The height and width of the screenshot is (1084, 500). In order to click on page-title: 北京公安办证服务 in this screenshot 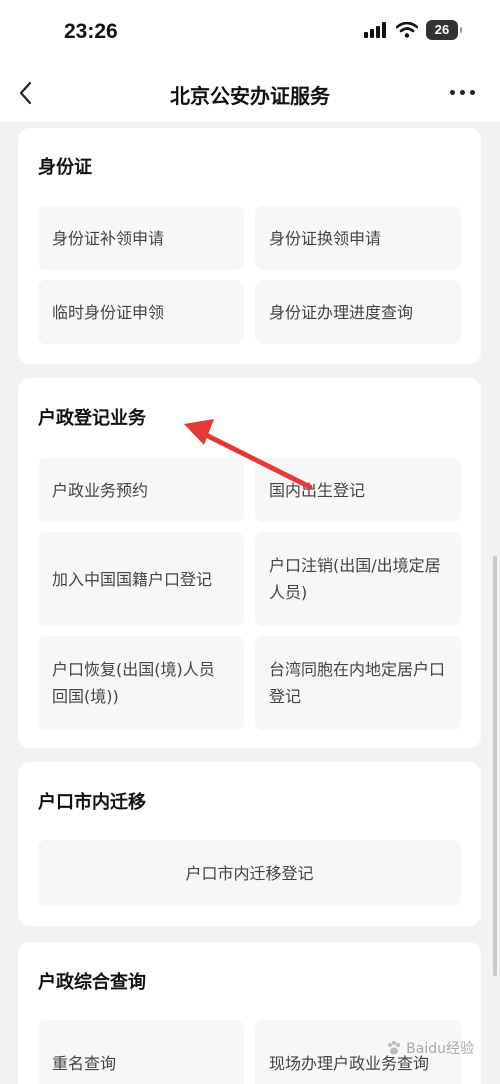, I will do `click(250, 96)`.